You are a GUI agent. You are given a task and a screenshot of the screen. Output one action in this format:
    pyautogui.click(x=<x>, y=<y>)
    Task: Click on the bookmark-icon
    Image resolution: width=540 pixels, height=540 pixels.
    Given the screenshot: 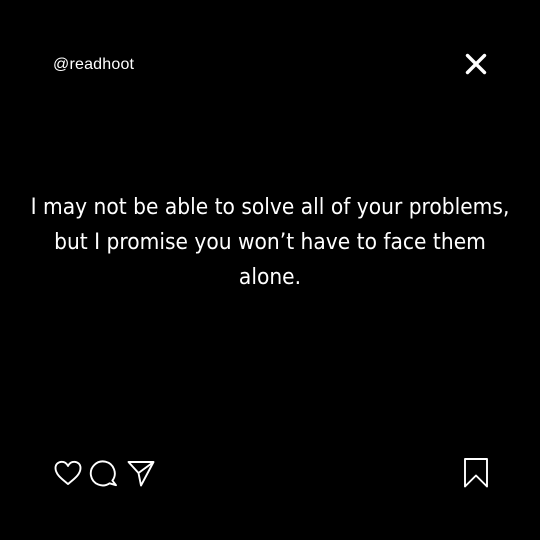 What is the action you would take?
    pyautogui.click(x=476, y=473)
    